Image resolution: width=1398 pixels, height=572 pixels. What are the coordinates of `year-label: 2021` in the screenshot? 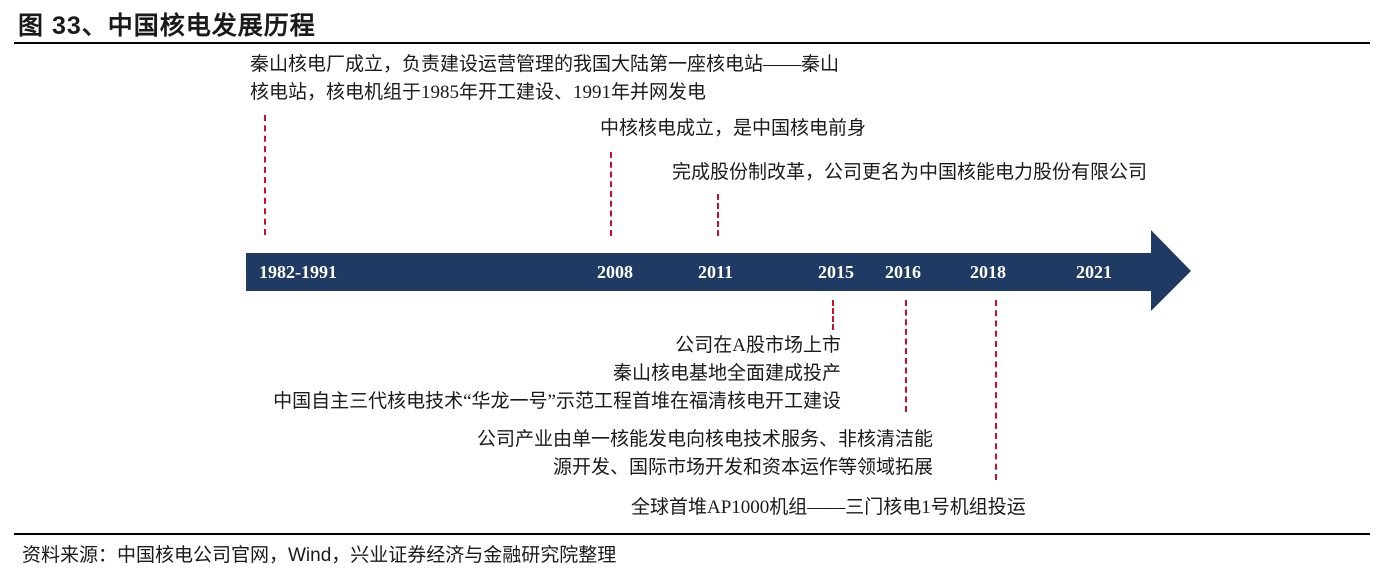 It's located at (1094, 272).